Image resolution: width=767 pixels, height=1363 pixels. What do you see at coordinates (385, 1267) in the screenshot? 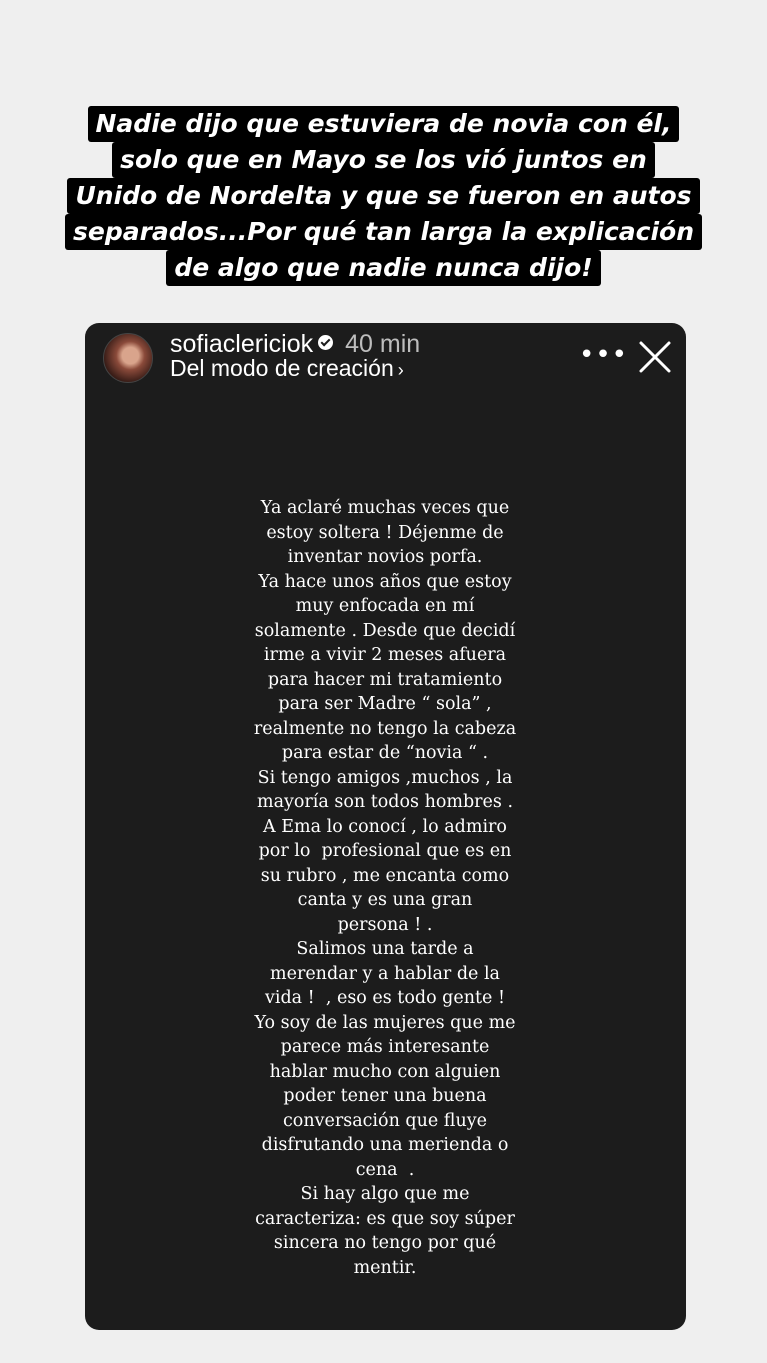
I see `story-text-line: mentir.` at bounding box center [385, 1267].